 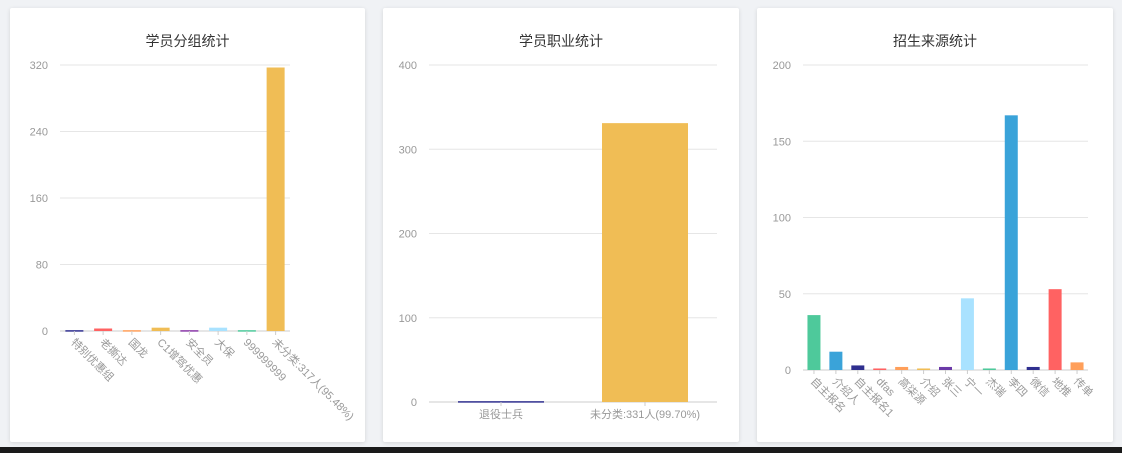 I want to click on x-tick-label: 李四, so click(x=1017, y=386).